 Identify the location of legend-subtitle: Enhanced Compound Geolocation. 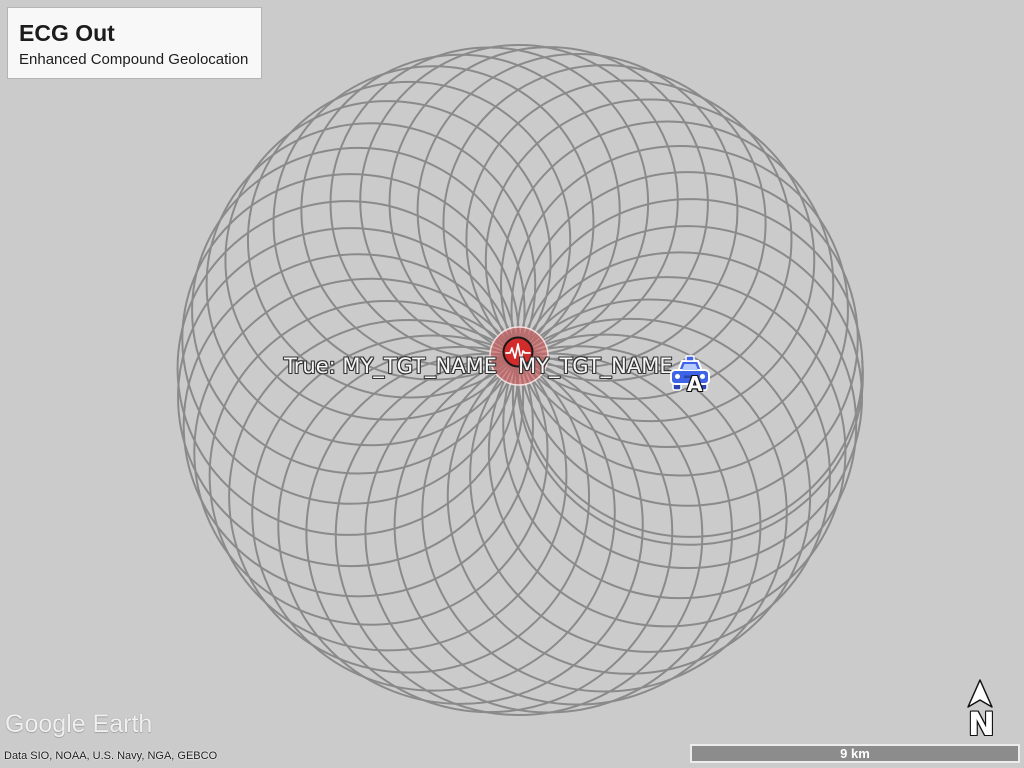
(134, 59).